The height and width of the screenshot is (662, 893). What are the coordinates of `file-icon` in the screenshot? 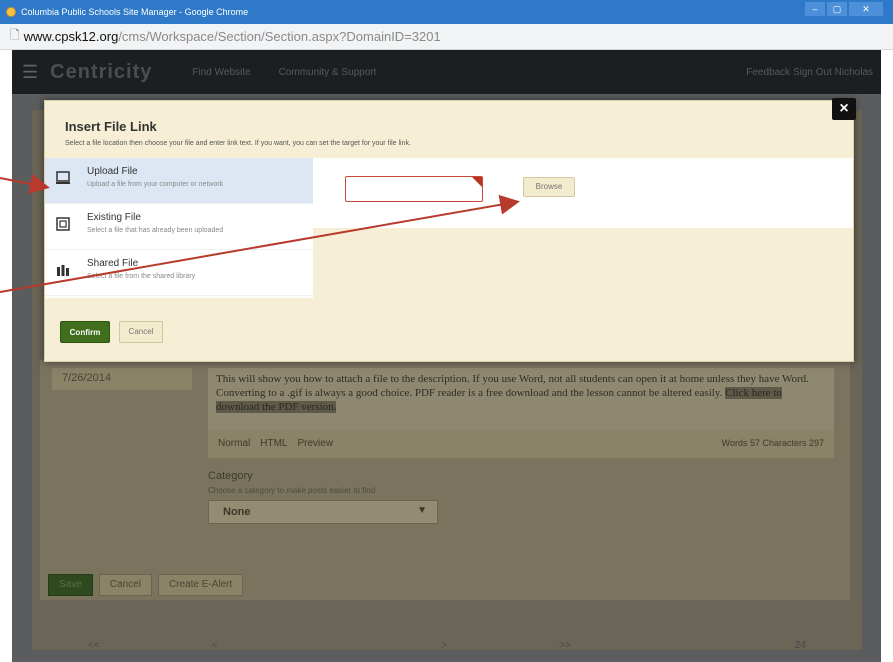 It's located at (63, 224).